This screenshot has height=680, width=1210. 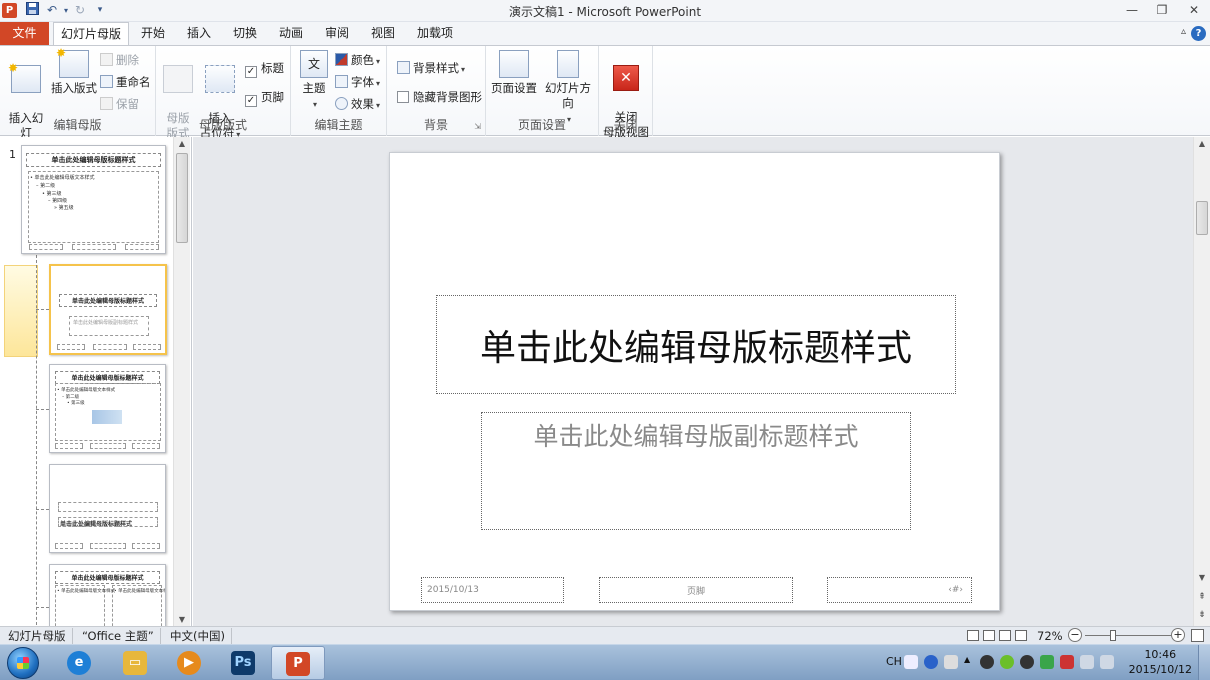 What do you see at coordinates (477, 126) in the screenshot?
I see `background-dialog-launcher-icon: ⇲` at bounding box center [477, 126].